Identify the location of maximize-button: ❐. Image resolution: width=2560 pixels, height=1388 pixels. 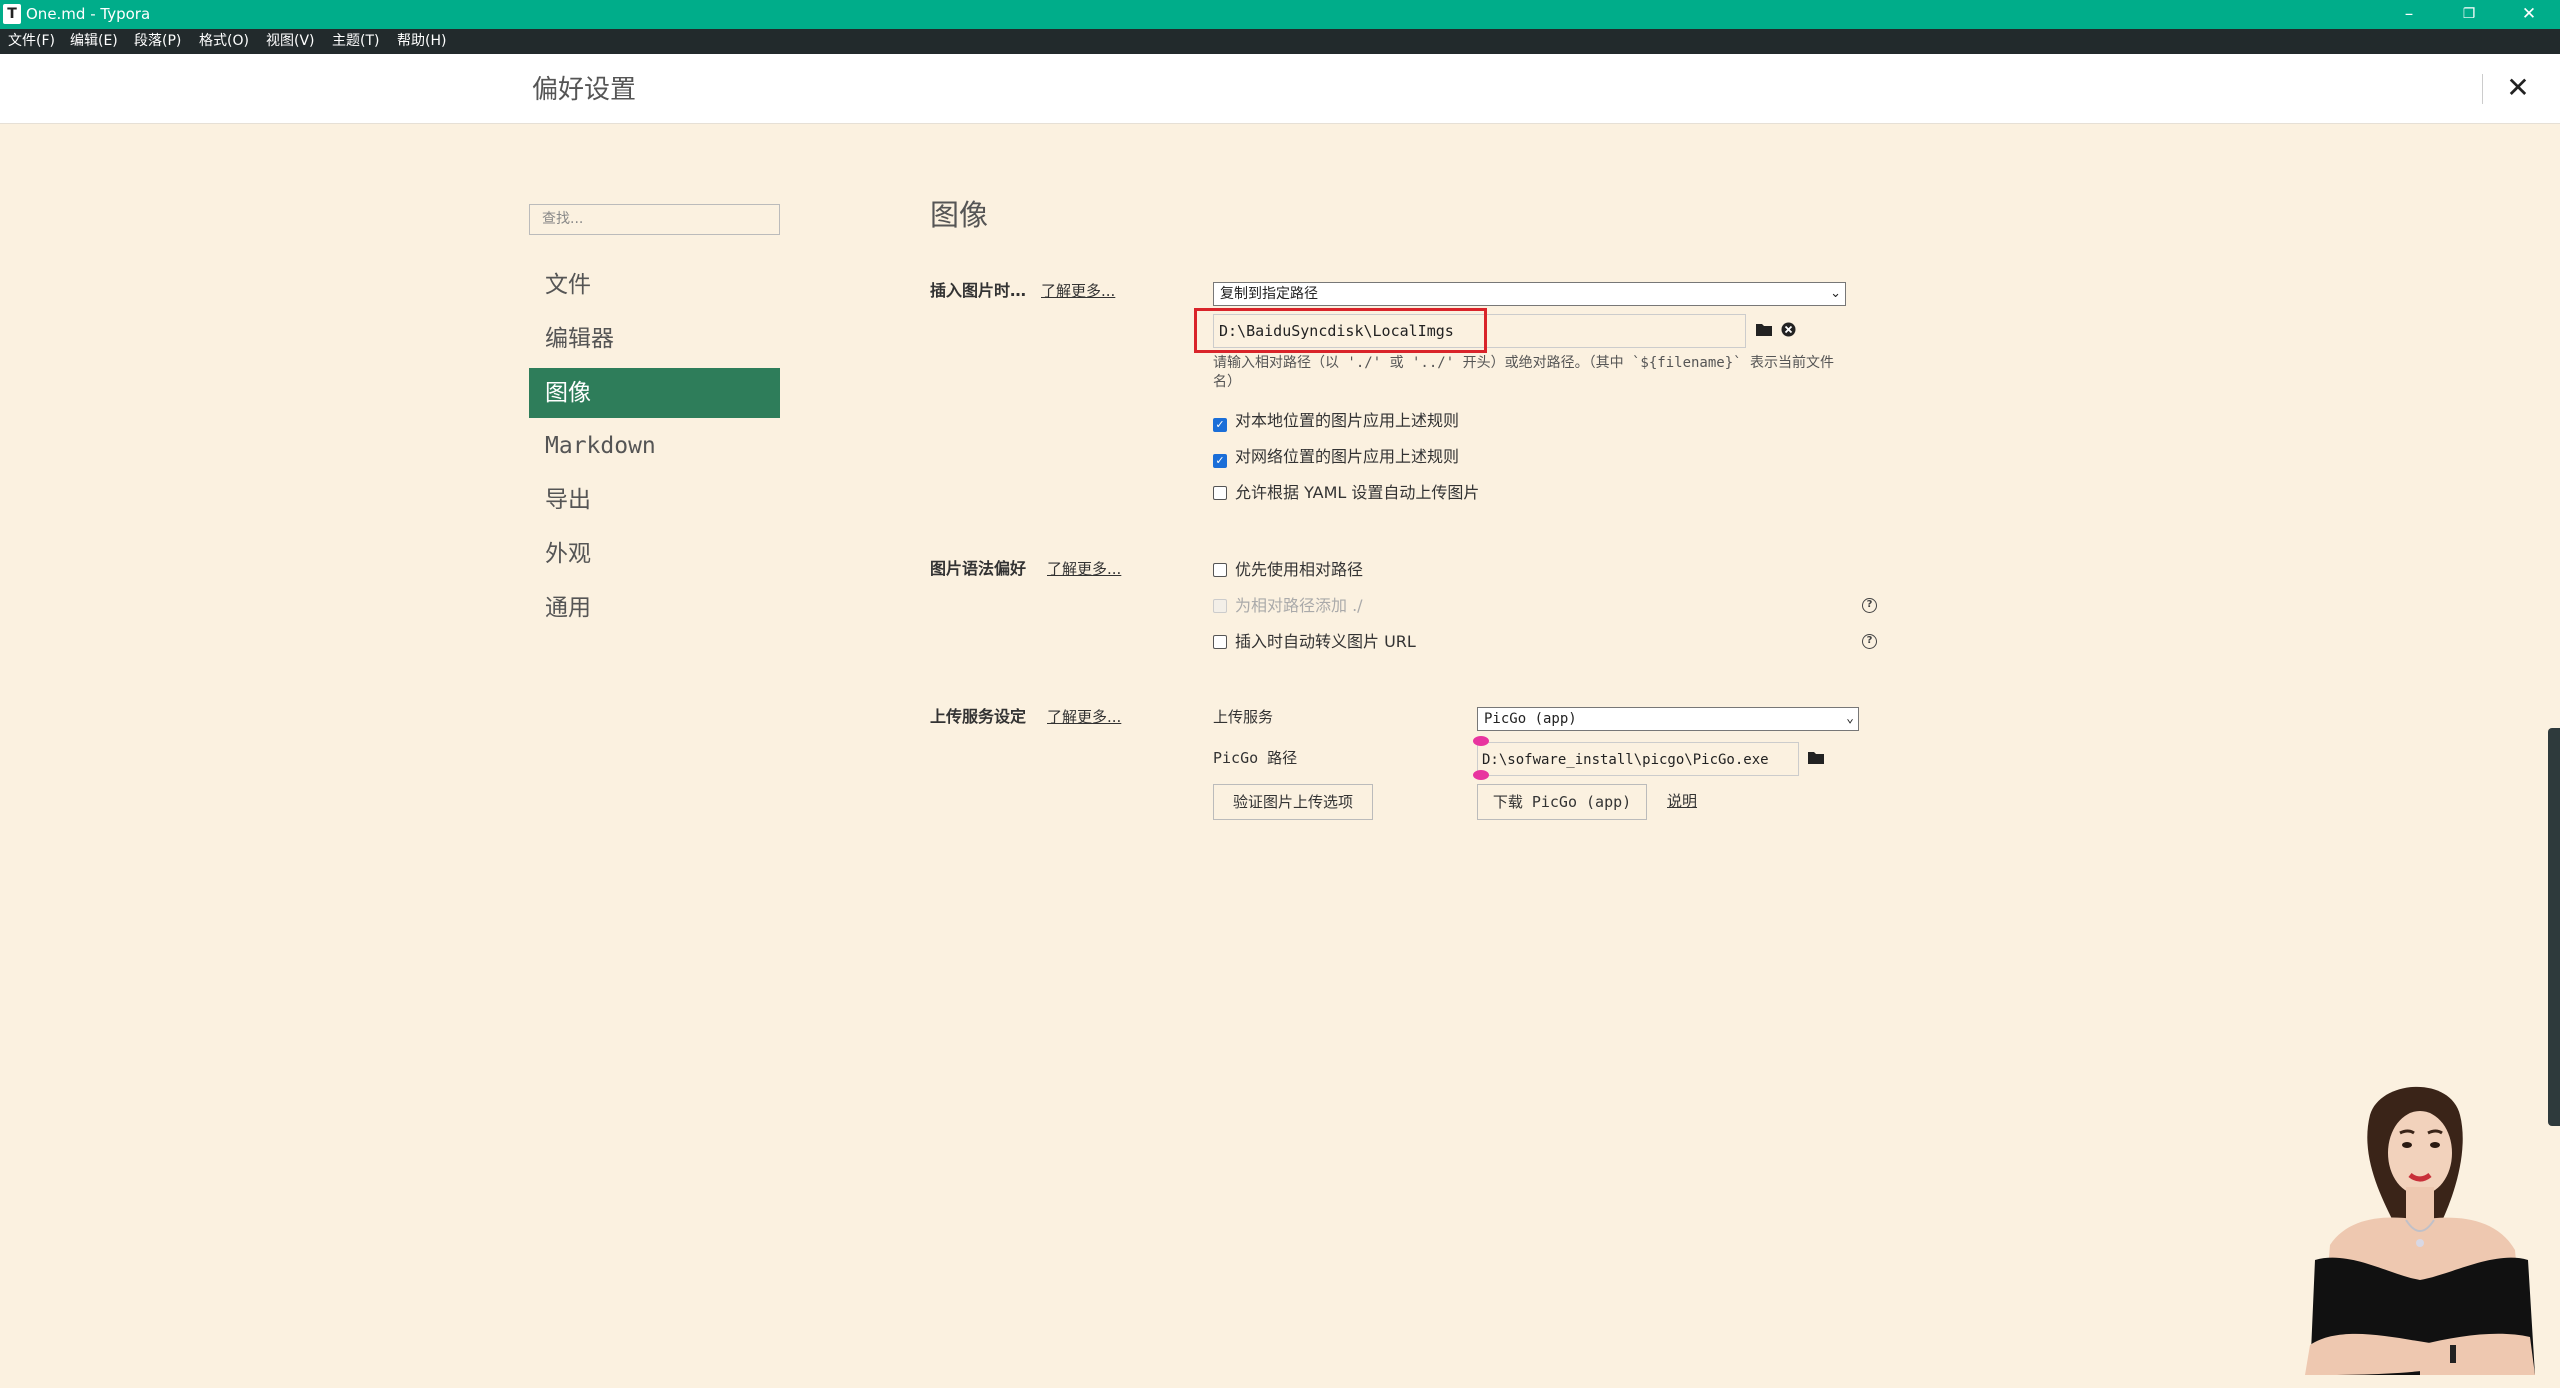
(2469, 14).